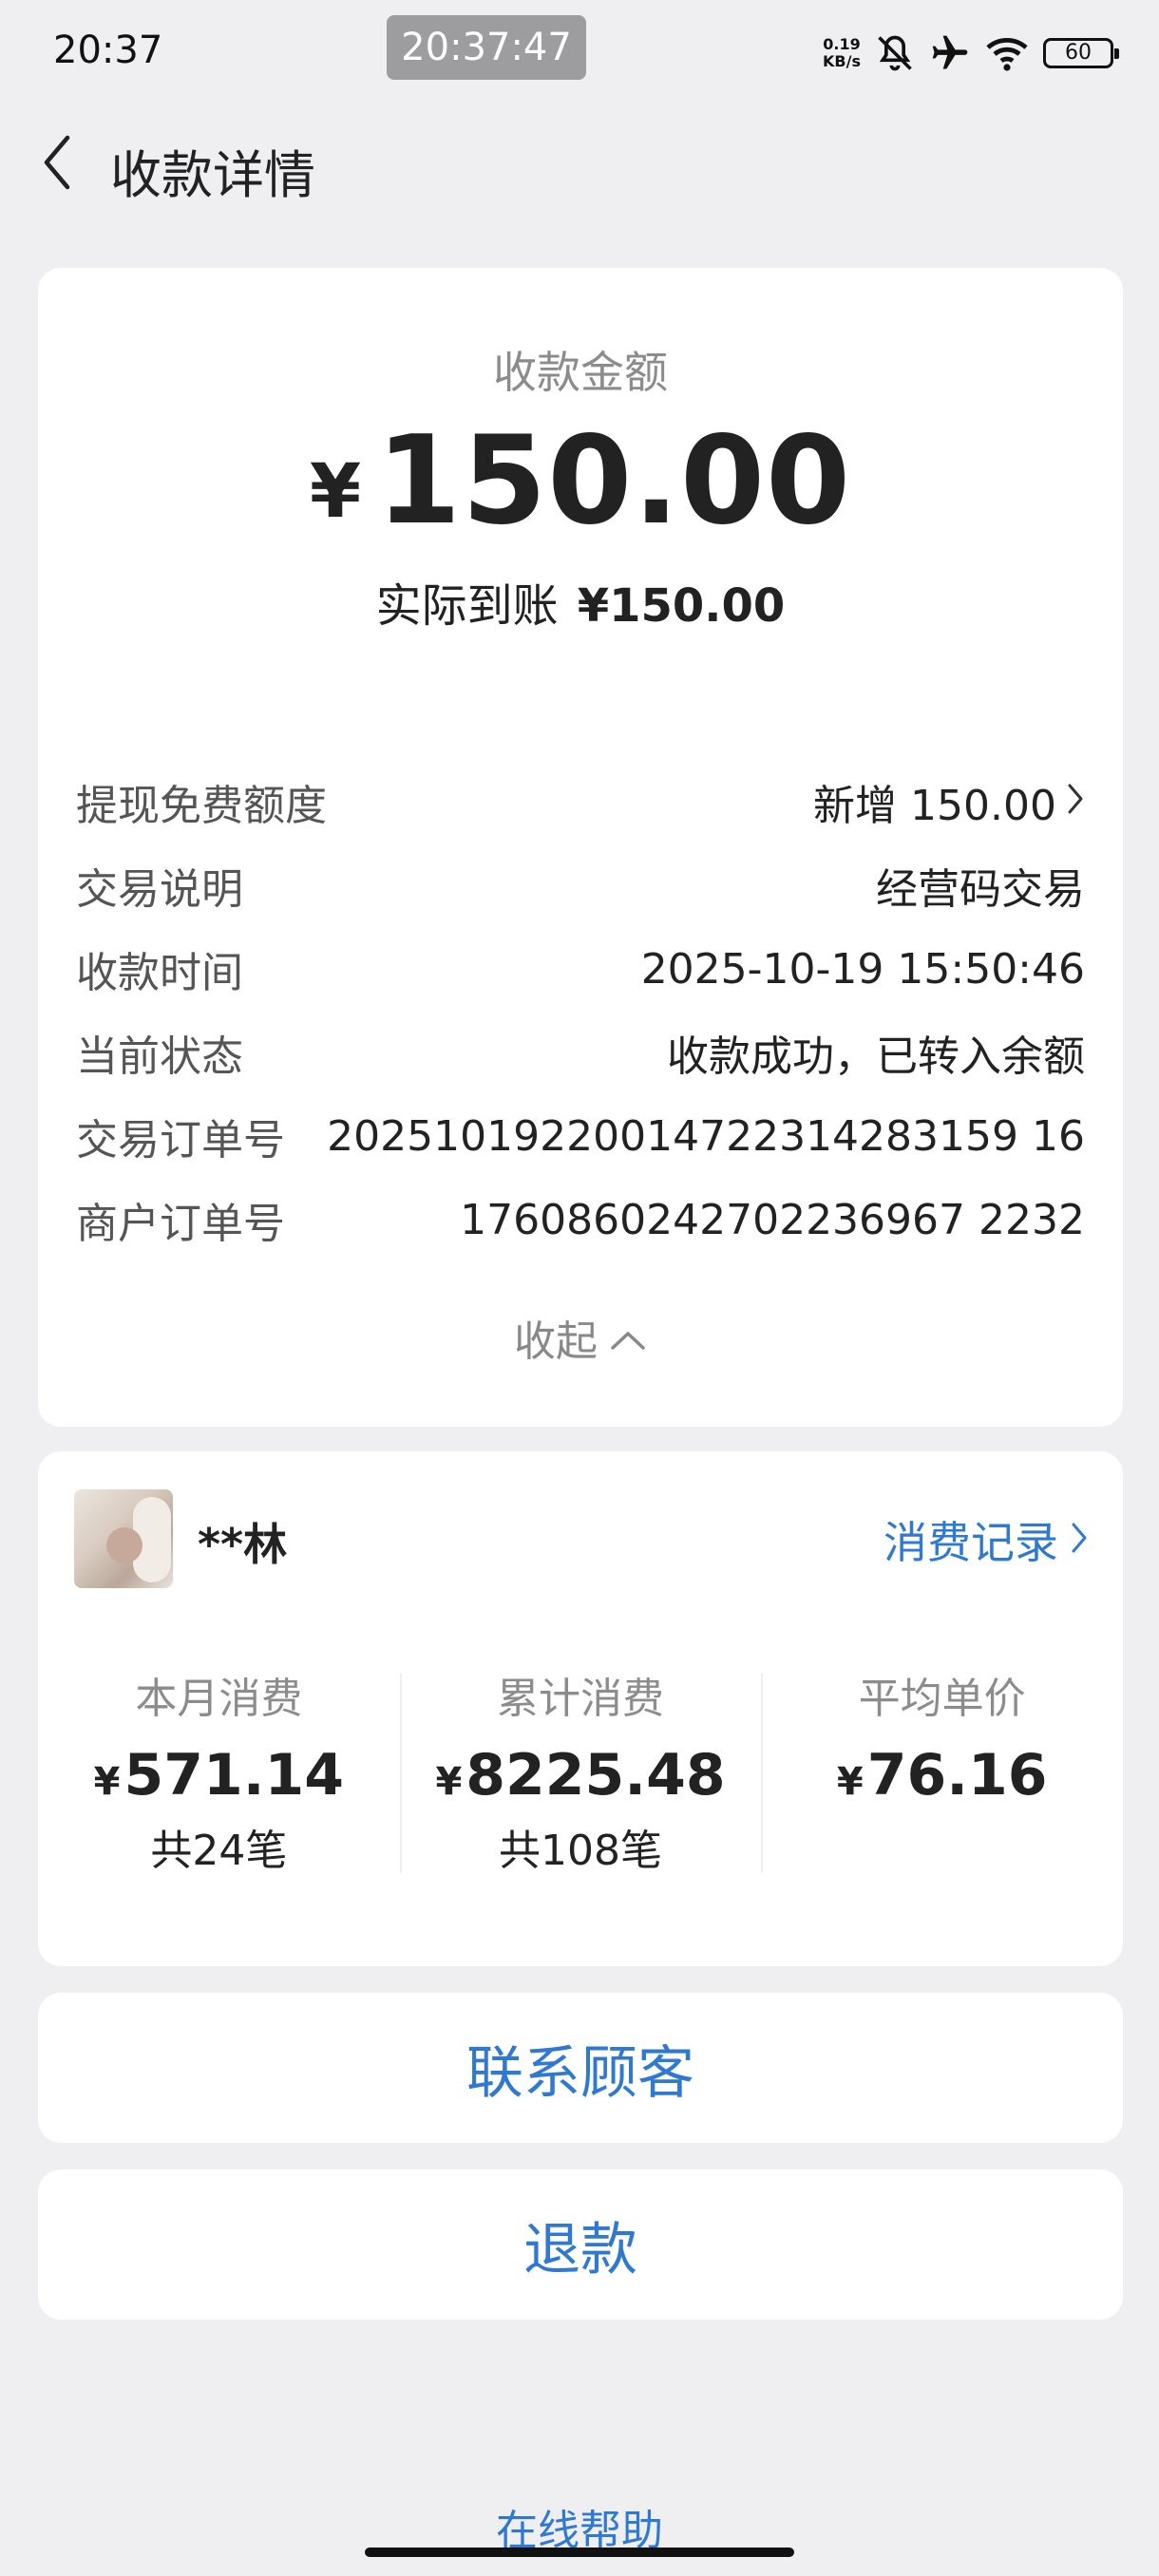  I want to click on actual-arrival: 实际到账 ¥150.00, so click(580, 601).